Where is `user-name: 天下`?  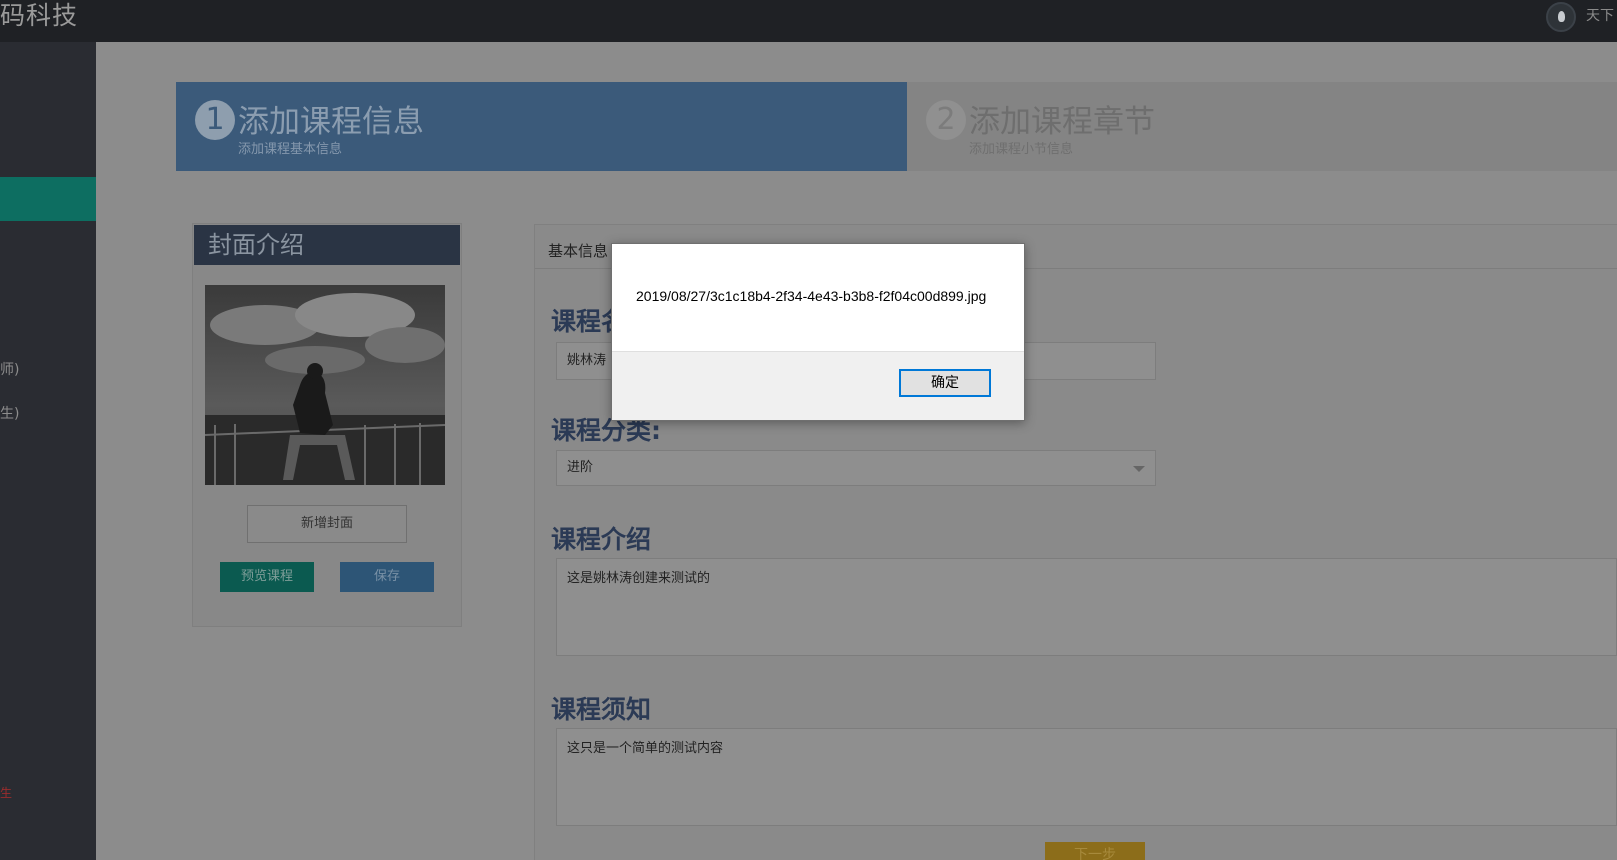 user-name: 天下 is located at coordinates (1600, 15).